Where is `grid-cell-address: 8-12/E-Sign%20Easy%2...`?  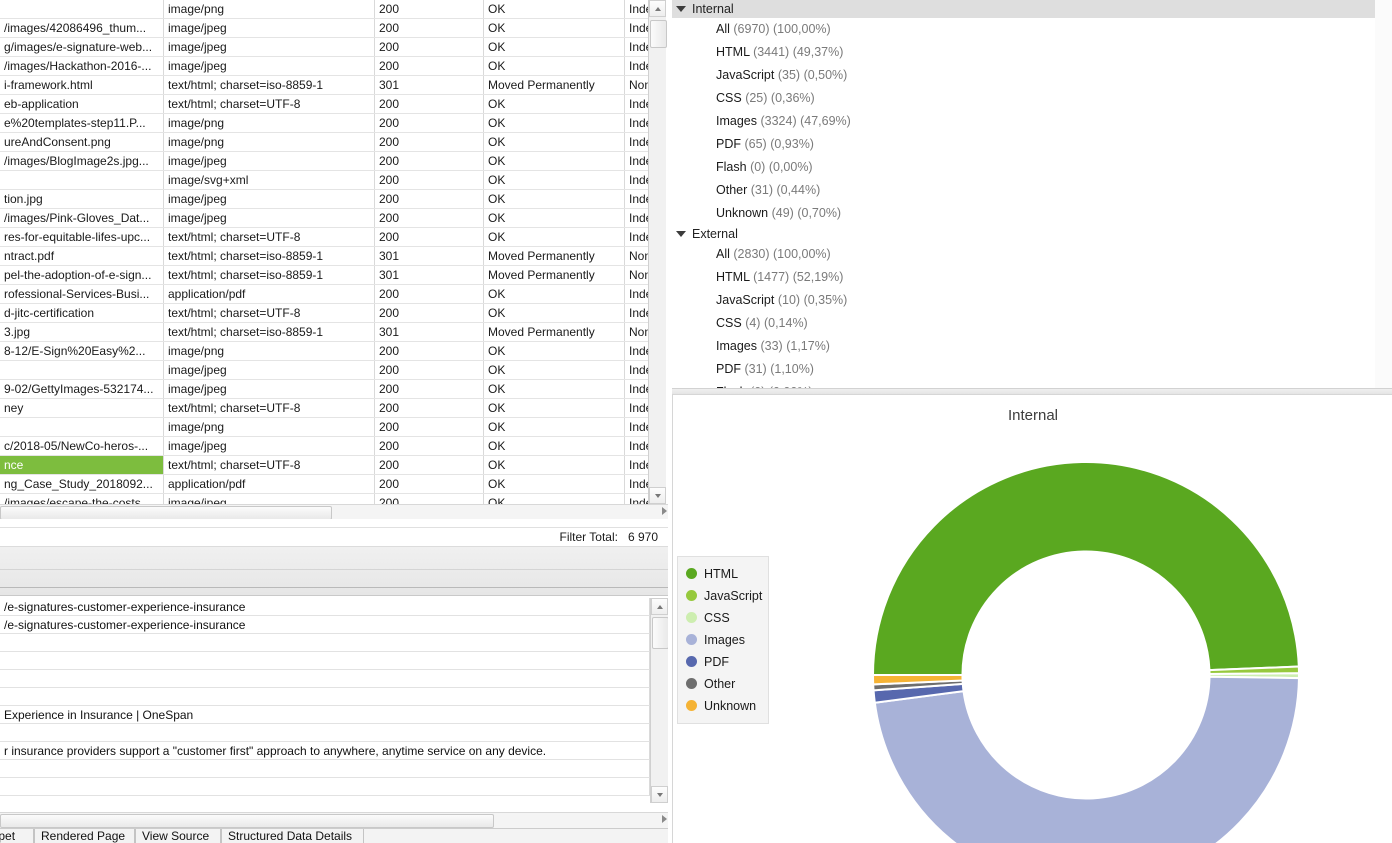
grid-cell-address: 8-12/E-Sign%20Easy%2... is located at coordinates (82, 351).